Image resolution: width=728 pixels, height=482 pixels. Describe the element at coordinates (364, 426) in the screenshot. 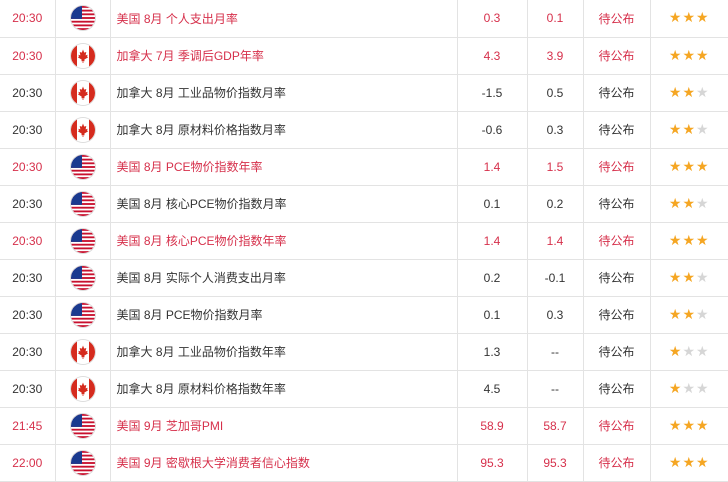

I see `table-row: 21:45 美国 9月 芝加哥PMI 58.9 58.7 待公布 ★★★` at that location.